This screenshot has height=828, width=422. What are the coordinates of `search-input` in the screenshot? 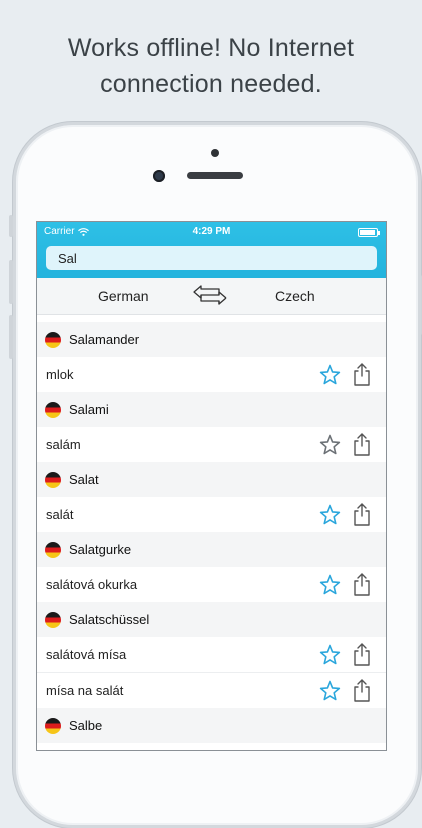 It's located at (211, 258).